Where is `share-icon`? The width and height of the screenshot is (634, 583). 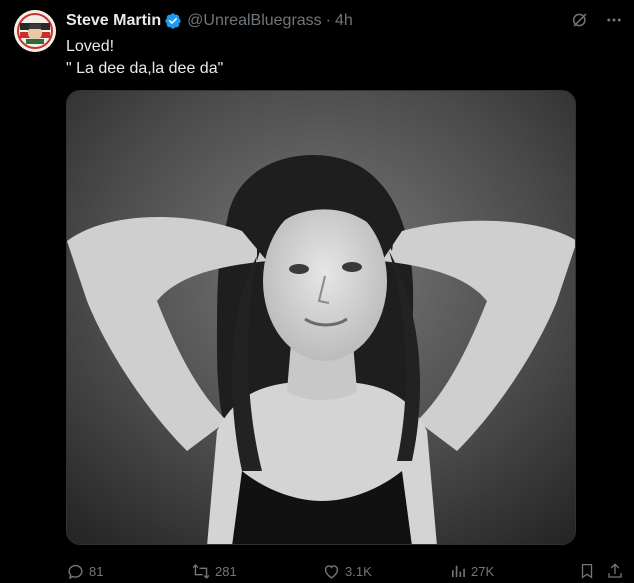
share-icon is located at coordinates (615, 571).